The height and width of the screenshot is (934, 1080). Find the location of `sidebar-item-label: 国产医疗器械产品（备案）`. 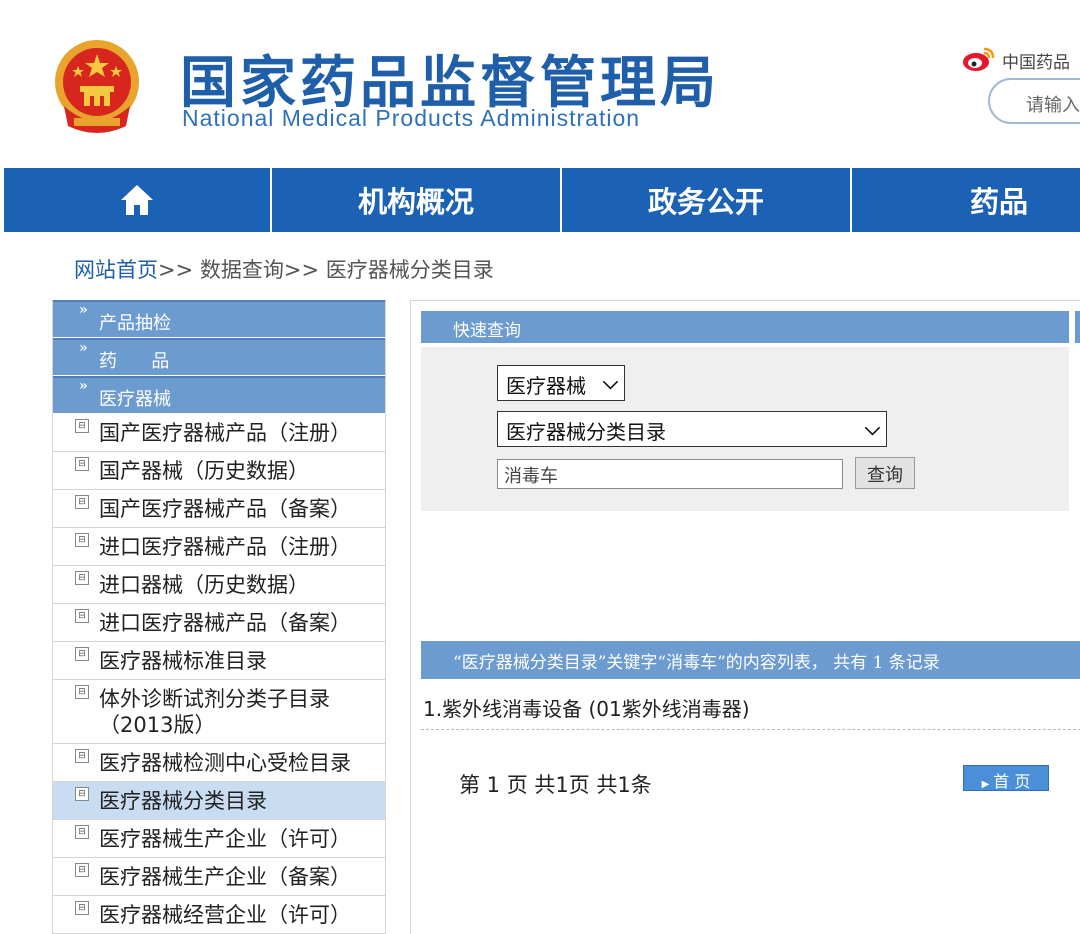

sidebar-item-label: 国产医疗器械产品（备案） is located at coordinates (225, 509).